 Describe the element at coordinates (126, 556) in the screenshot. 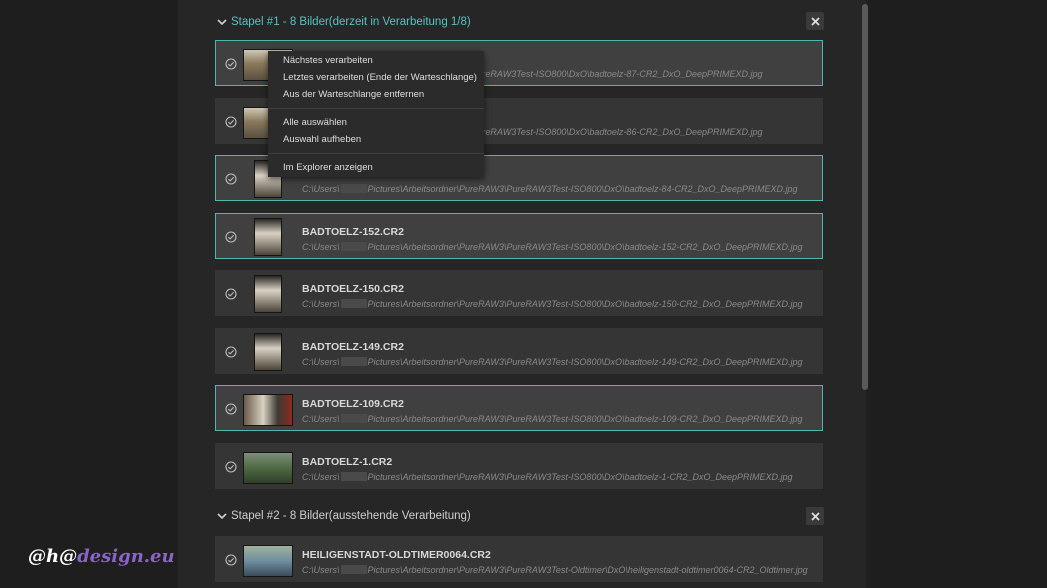

I see `watermark-part2: design.eu` at that location.